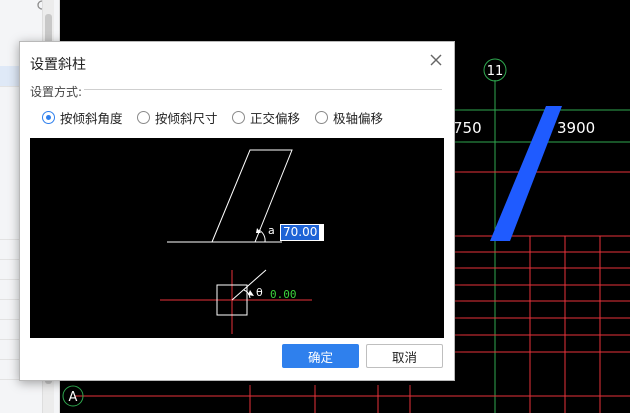 This screenshot has width=630, height=413. I want to click on radio-label: 正交偏移, so click(275, 118).